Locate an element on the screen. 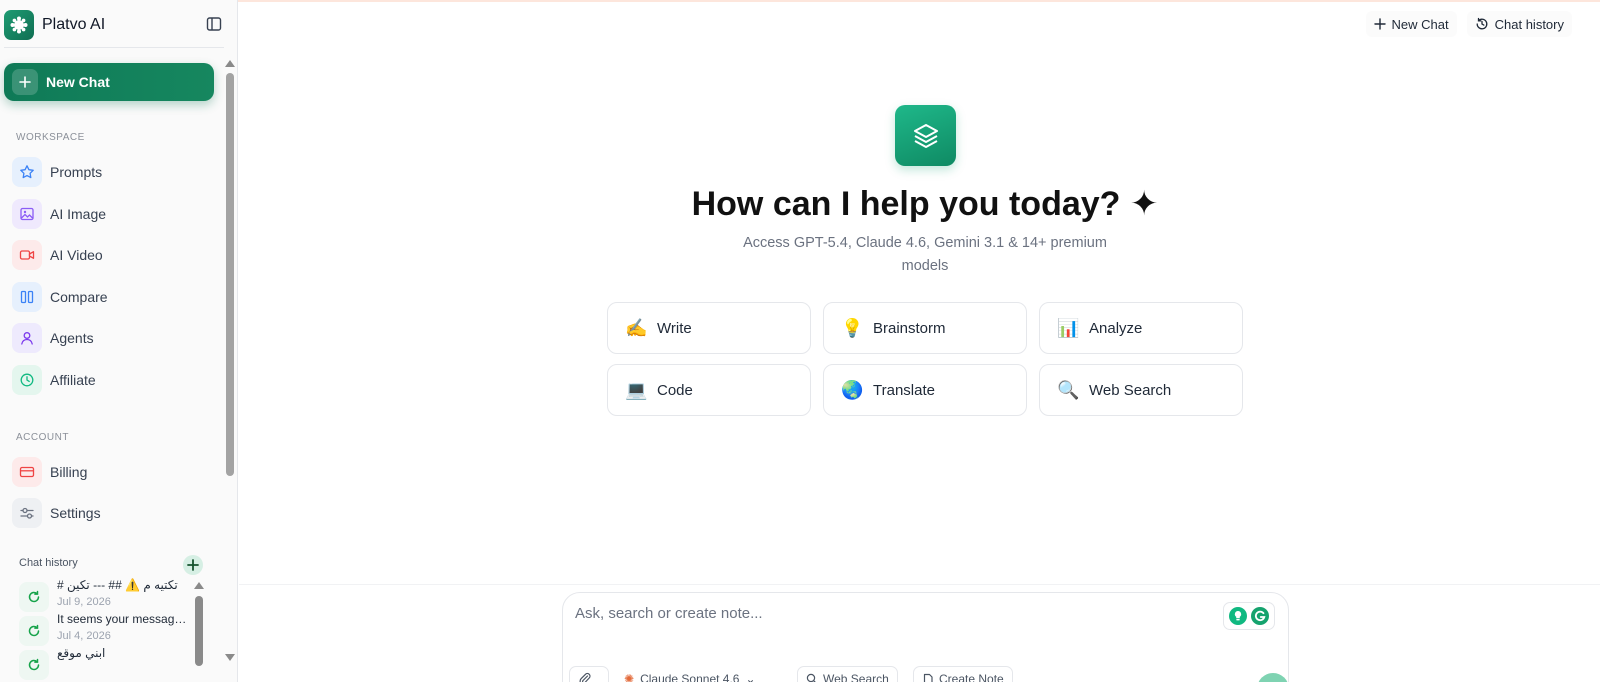  sidebar-item-prompts: Prompts is located at coordinates (112, 172).